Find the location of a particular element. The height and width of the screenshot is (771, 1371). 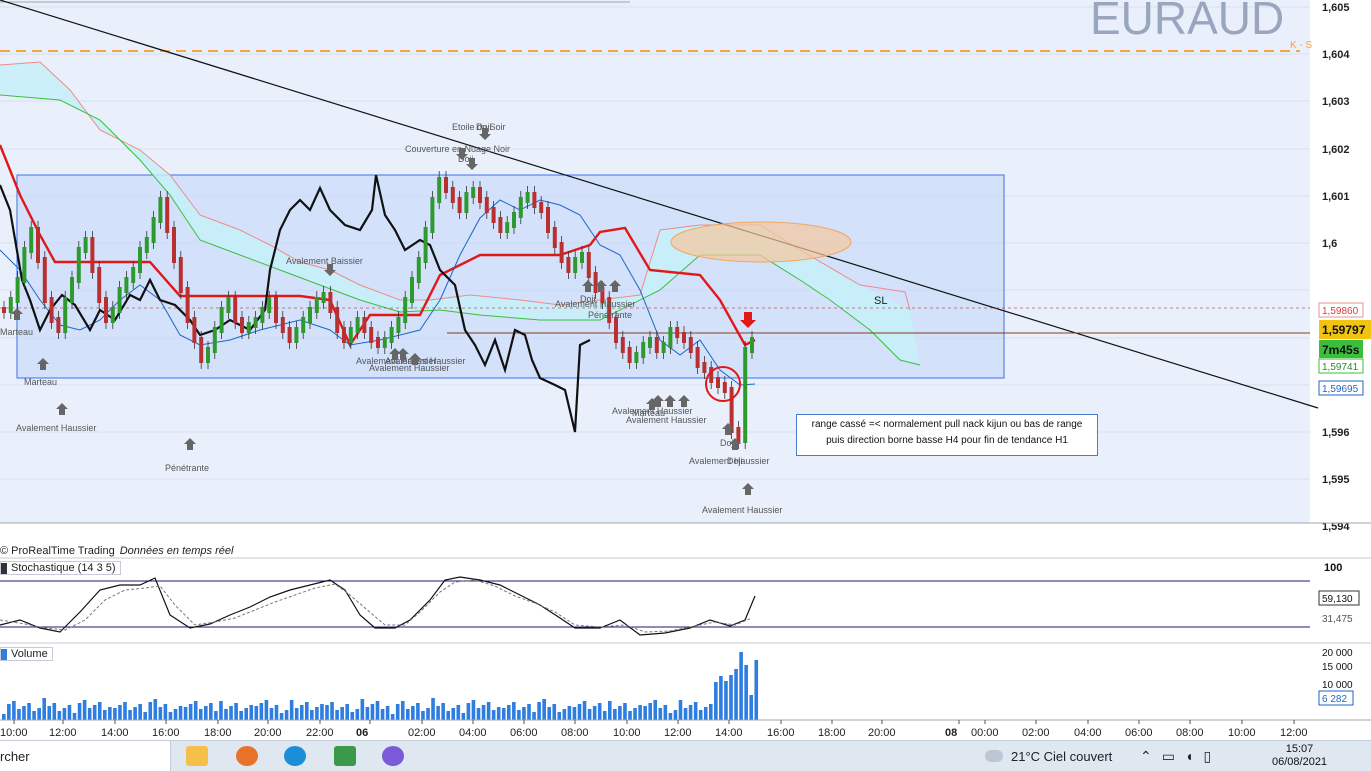

price-tick: 1,602 is located at coordinates (1336, 150).